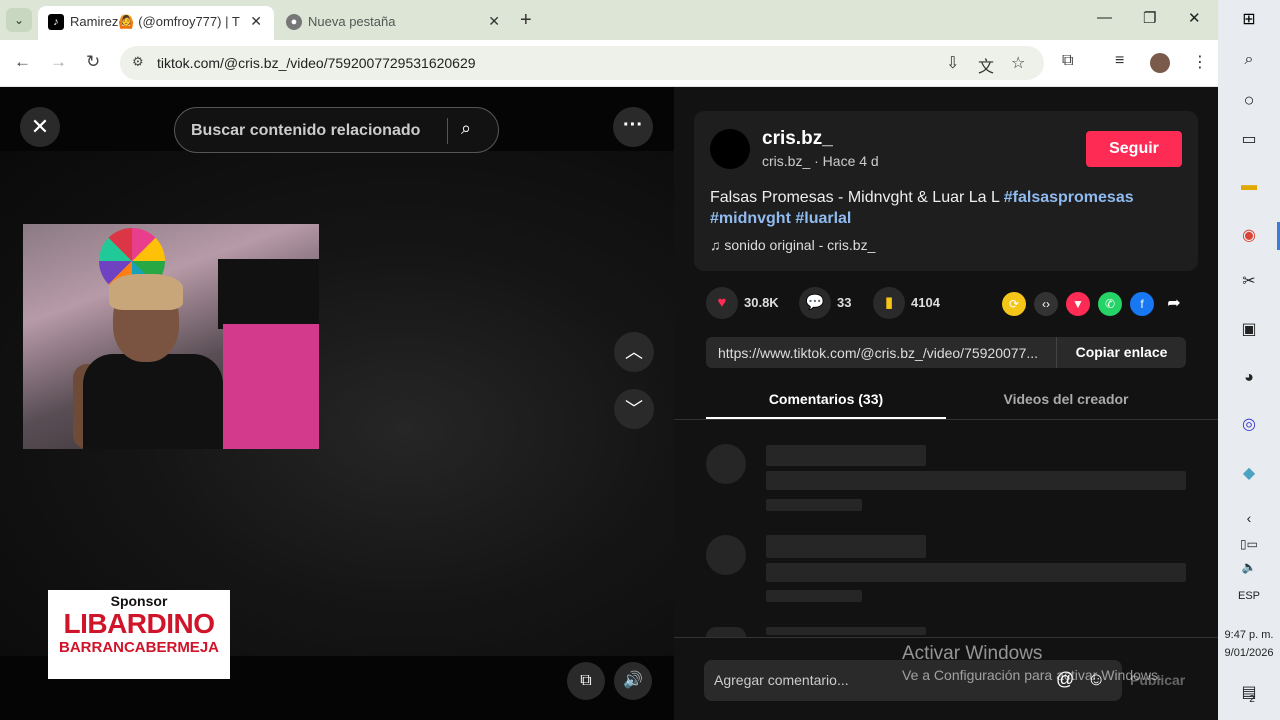 Image resolution: width=1280 pixels, height=720 pixels. What do you see at coordinates (1249, 236) in the screenshot?
I see `chrome-icon: ◉` at bounding box center [1249, 236].